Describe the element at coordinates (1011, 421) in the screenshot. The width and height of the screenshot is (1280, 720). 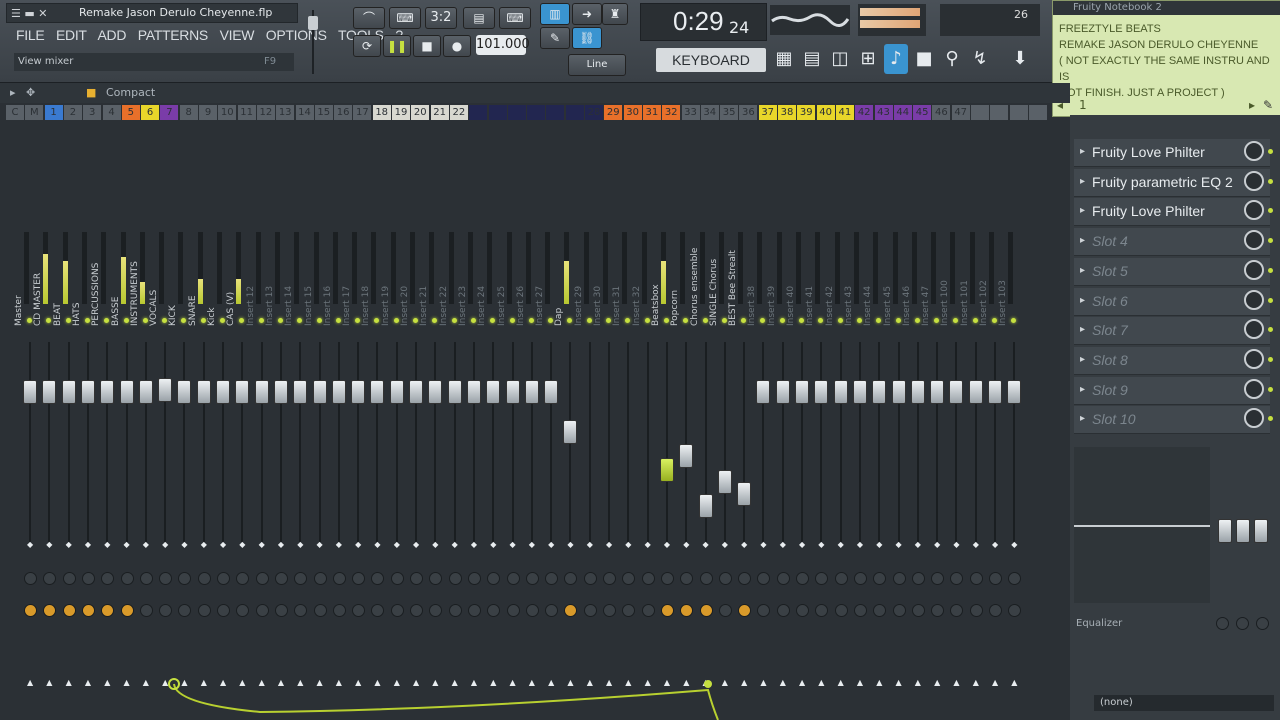
I see `mixer-insert-track: Insert 103 ◆ ▲` at that location.